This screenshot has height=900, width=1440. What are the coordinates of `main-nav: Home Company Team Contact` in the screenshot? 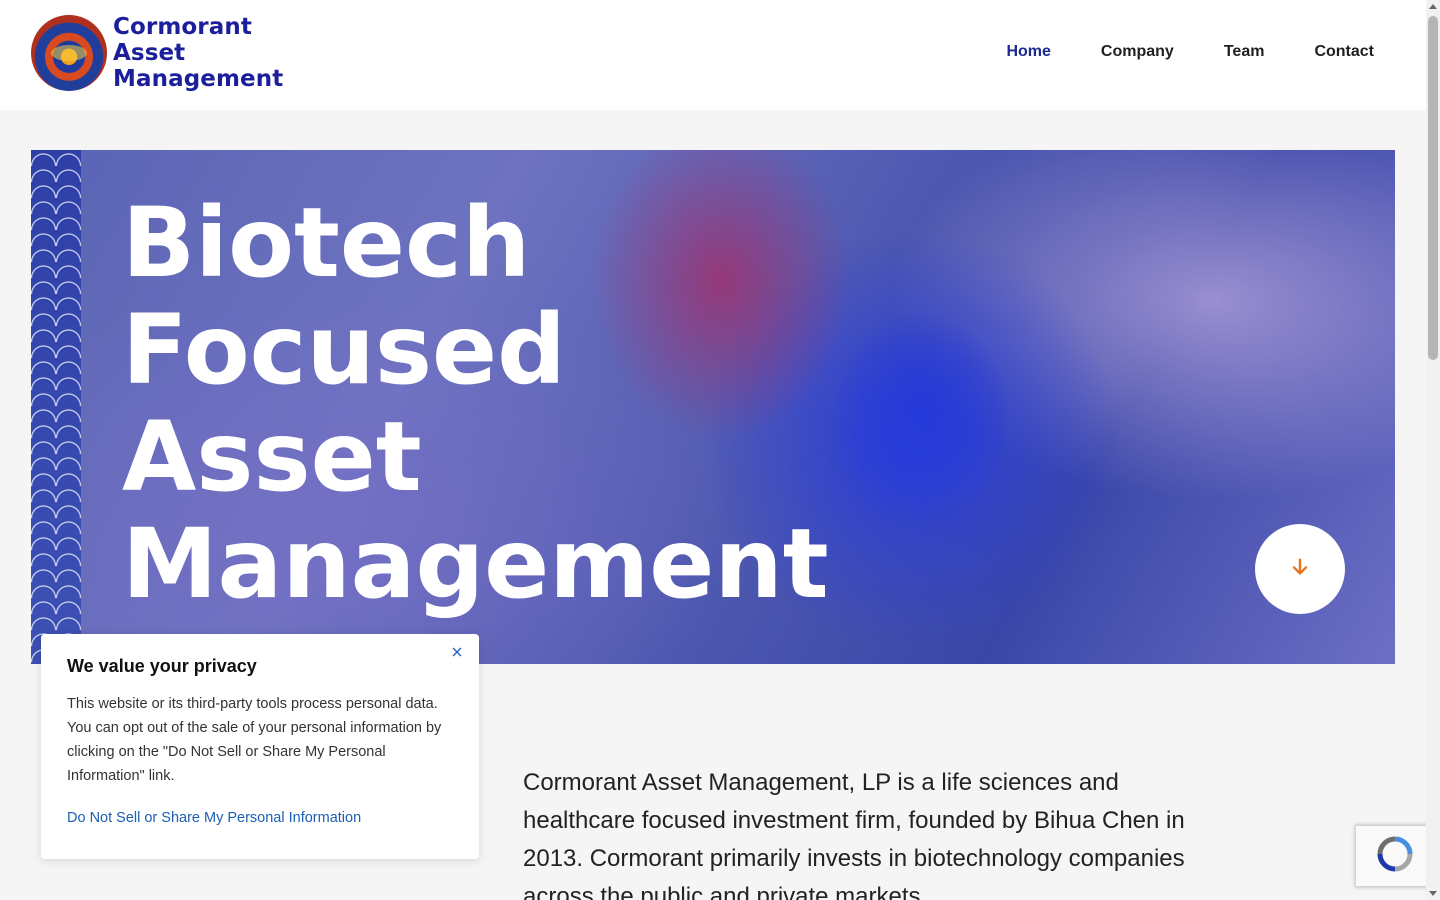 It's located at (1190, 52).